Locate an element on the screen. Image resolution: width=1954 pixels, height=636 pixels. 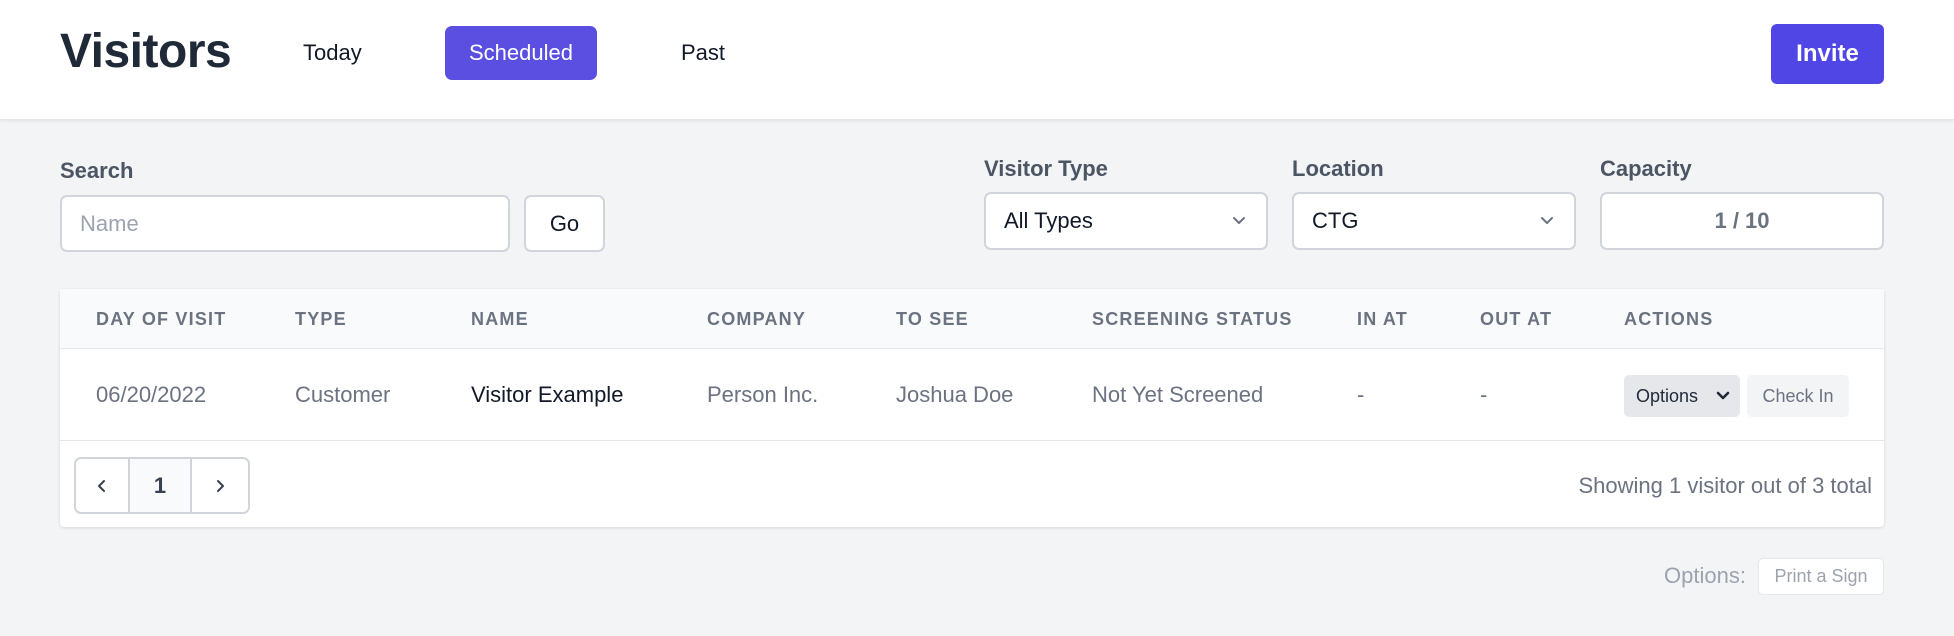
print-sign-button: Print a Sign is located at coordinates (1821, 576).